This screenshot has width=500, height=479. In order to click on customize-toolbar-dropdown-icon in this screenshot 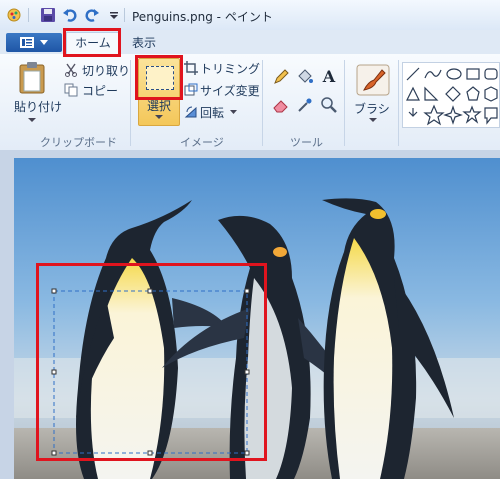, I will do `click(114, 15)`.